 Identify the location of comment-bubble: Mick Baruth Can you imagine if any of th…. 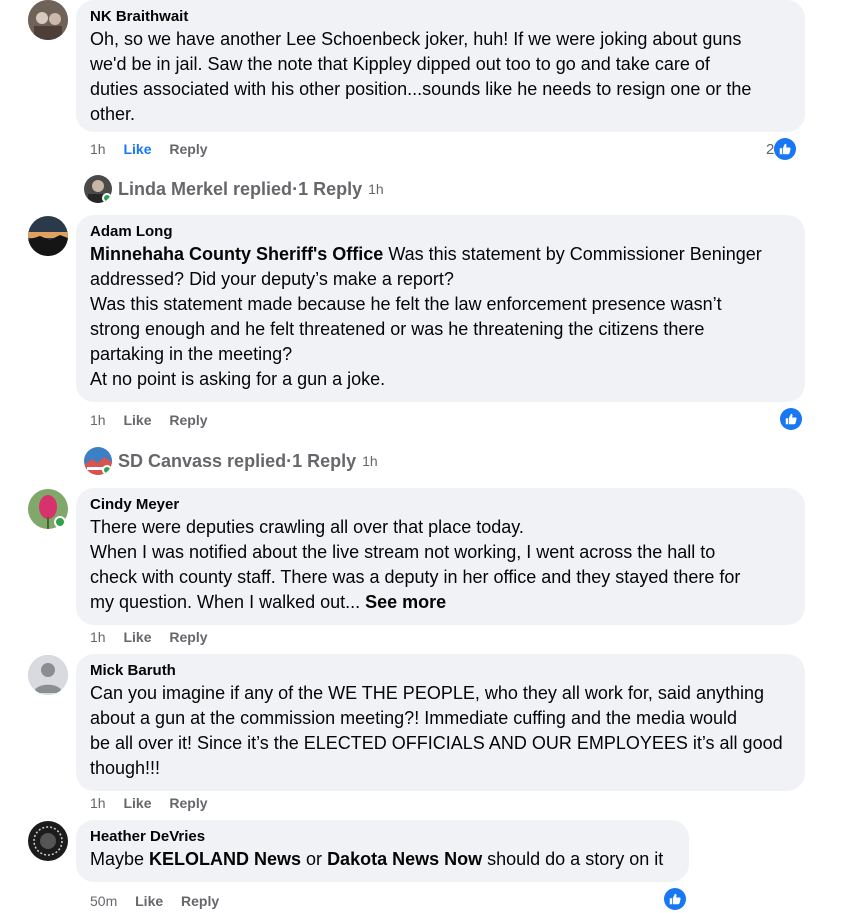
(440, 722).